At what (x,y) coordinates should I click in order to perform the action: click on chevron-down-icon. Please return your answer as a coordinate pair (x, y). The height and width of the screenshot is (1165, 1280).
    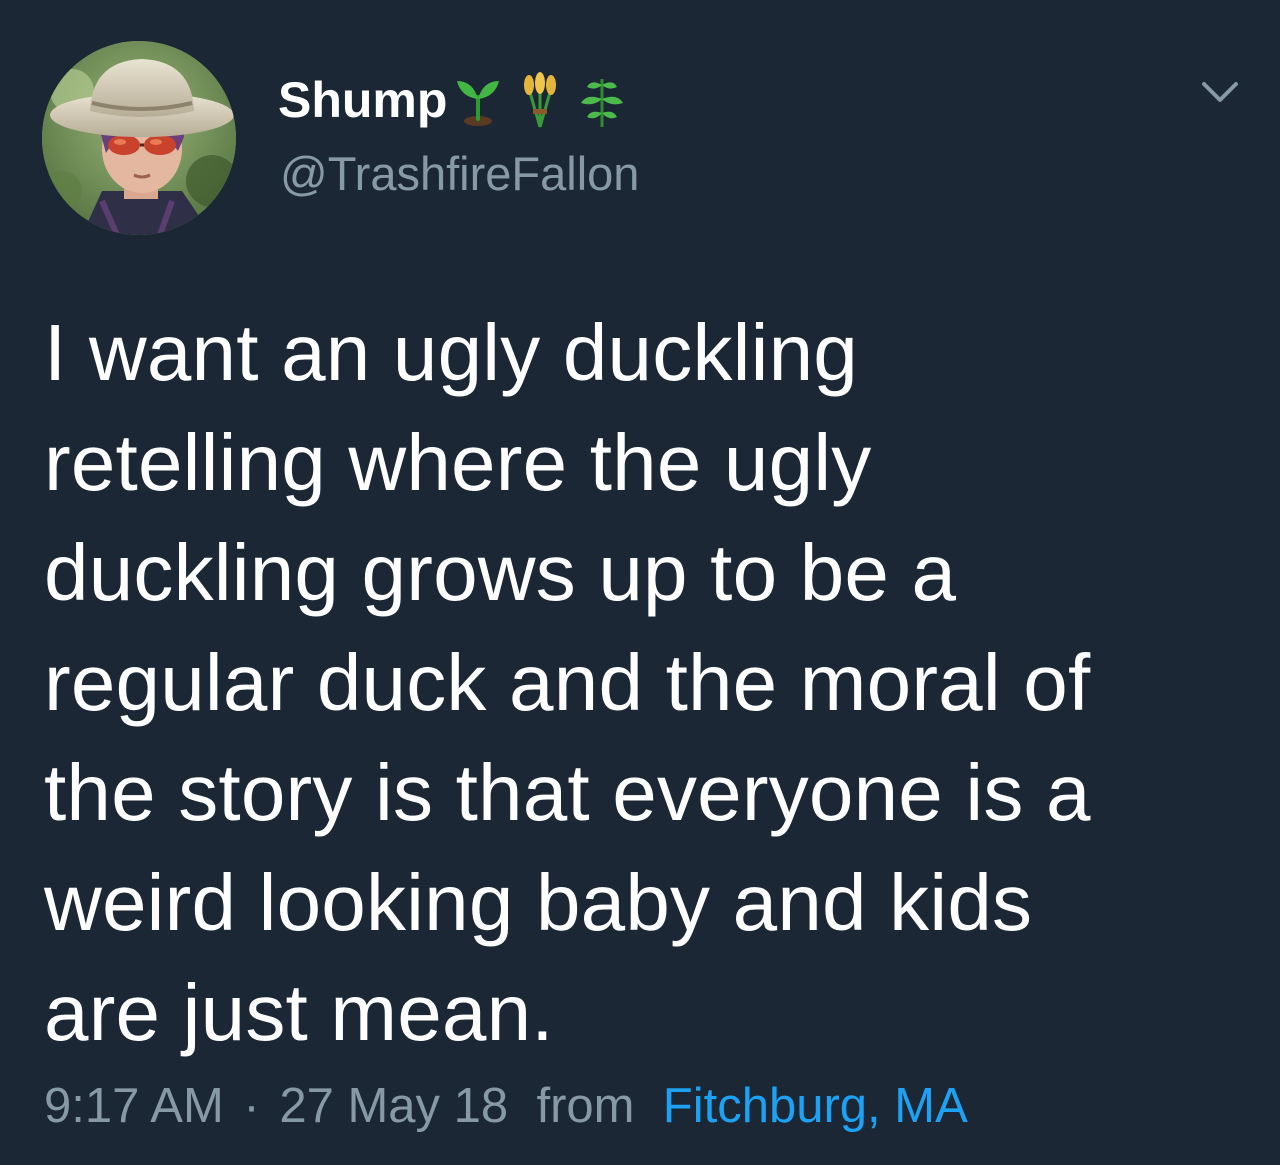
    Looking at the image, I should click on (1220, 92).